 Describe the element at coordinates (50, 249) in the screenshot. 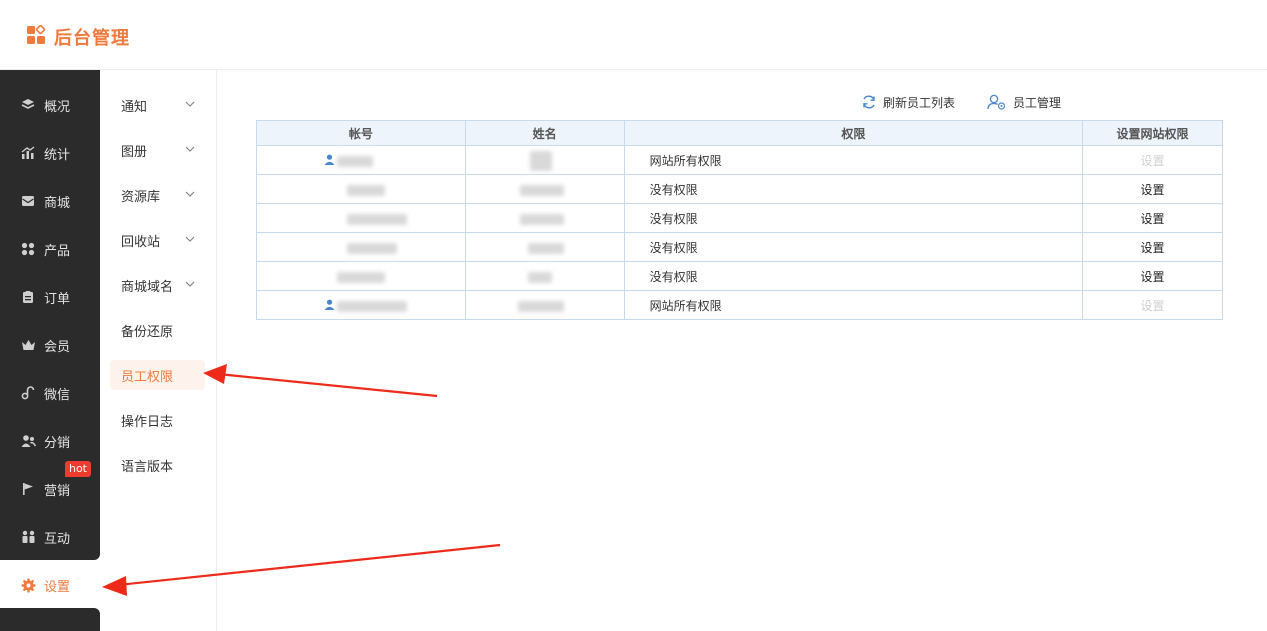

I see `sidebar-item-products: 产品` at that location.